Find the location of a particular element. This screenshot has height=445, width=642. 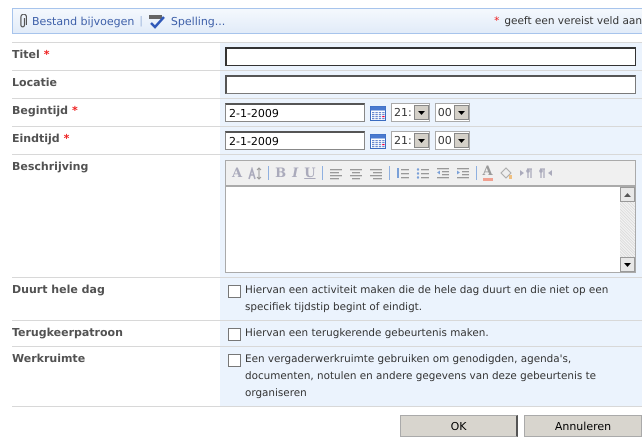

field-label: Locatie is located at coordinates (34, 82).